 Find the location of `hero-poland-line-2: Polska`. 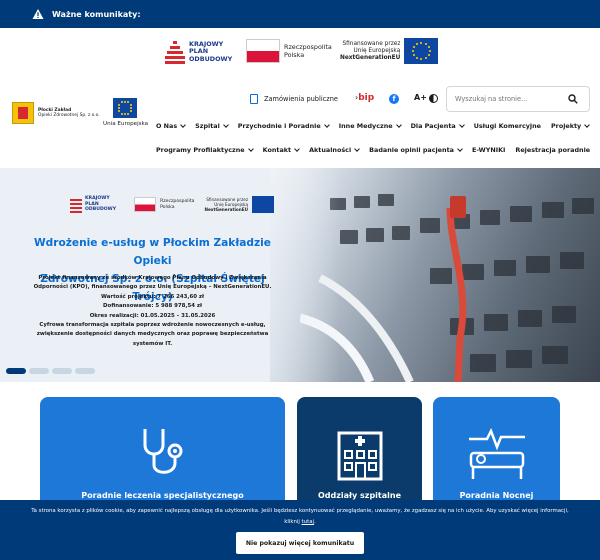

hero-poland-line-2: Polska is located at coordinates (167, 207).